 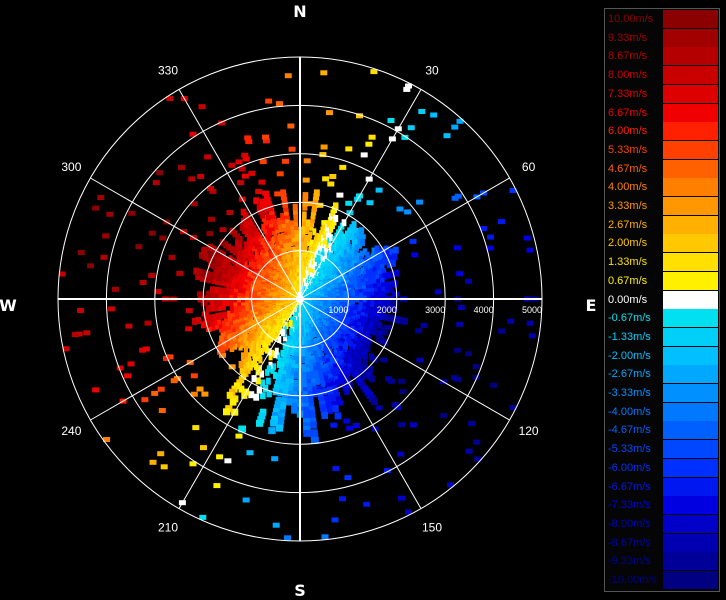 What do you see at coordinates (632, 580) in the screenshot?
I see `legend-label: -10.00m/s` at bounding box center [632, 580].